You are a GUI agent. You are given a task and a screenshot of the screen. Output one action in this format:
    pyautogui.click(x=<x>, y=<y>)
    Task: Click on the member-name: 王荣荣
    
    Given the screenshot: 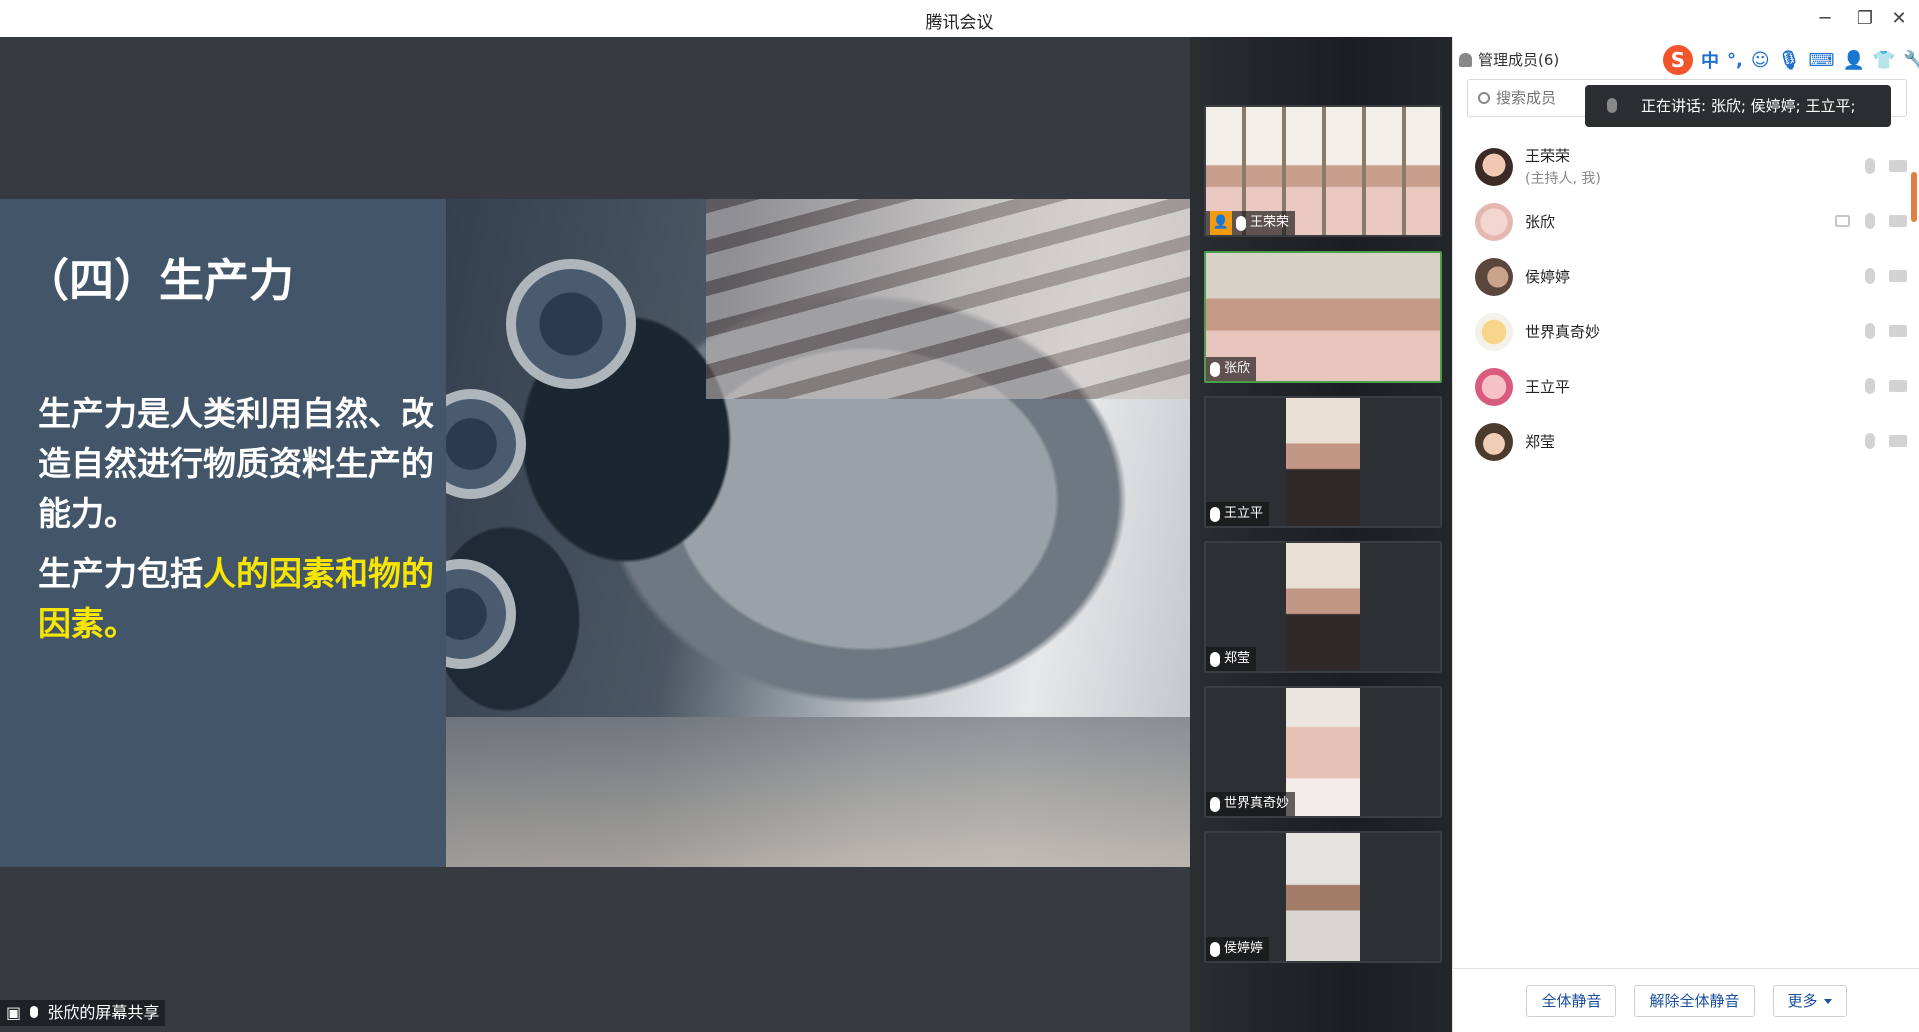 What is the action you would take?
    pyautogui.click(x=1548, y=156)
    